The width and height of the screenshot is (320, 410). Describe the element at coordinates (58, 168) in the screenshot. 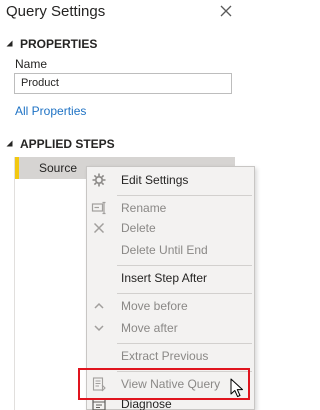

I see `step-label: Source` at that location.